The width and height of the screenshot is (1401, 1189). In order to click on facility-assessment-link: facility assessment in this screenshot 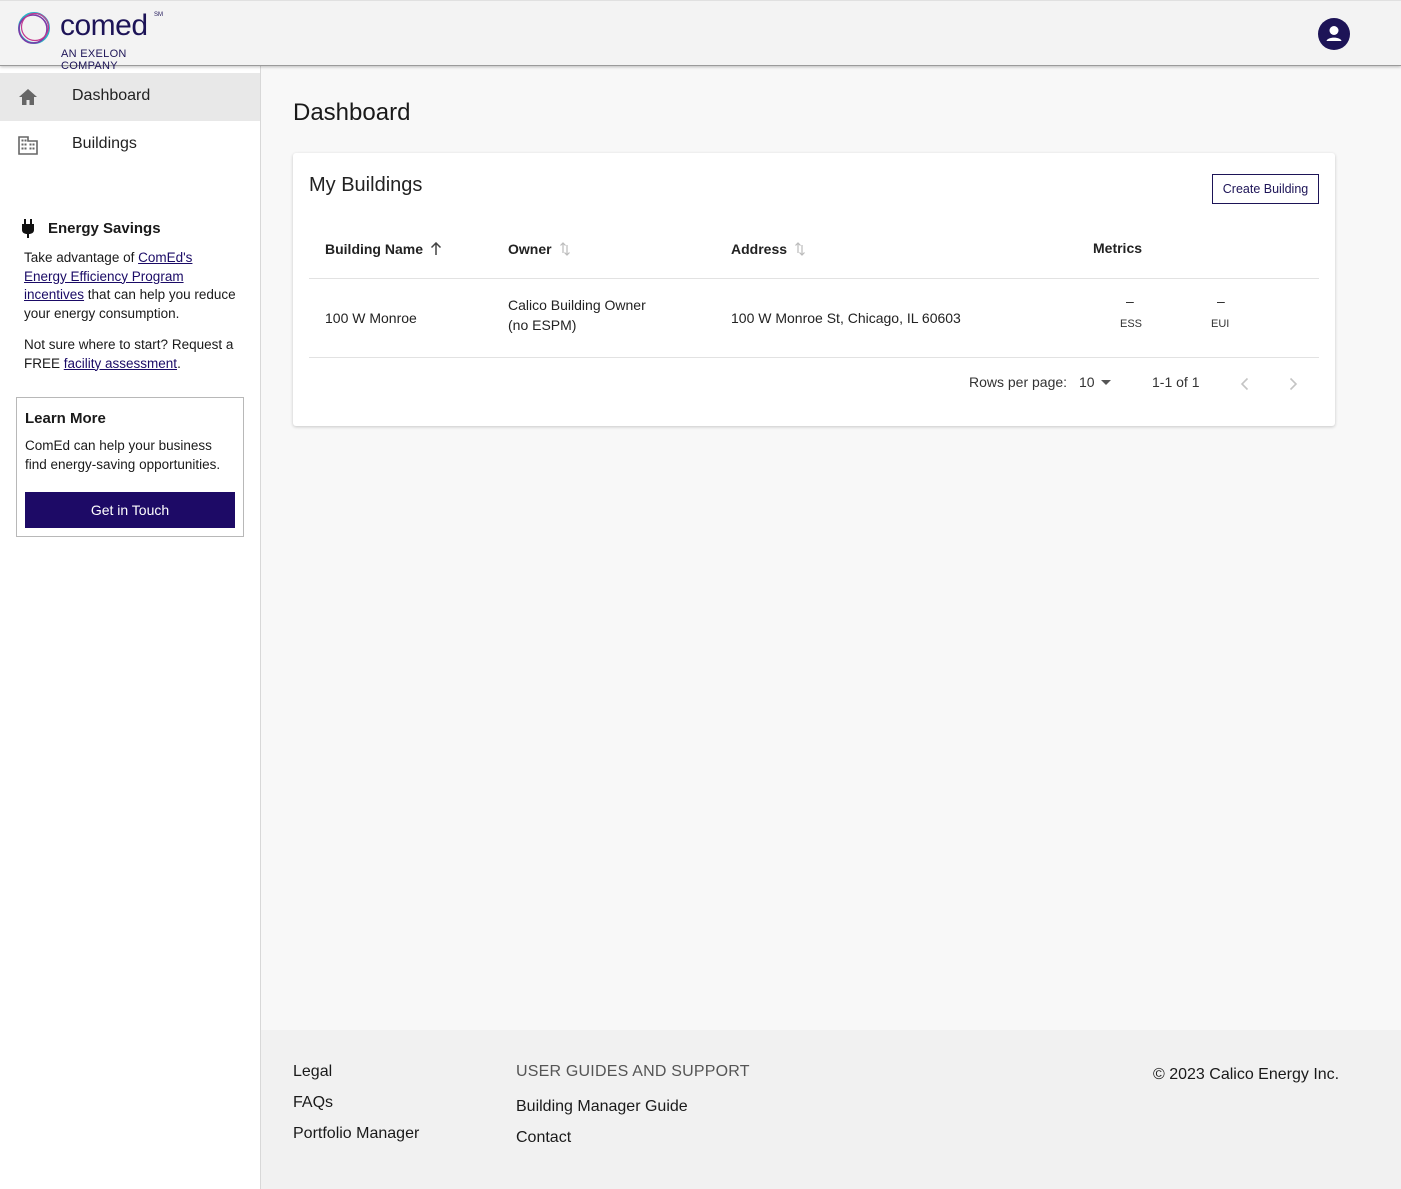, I will do `click(120, 363)`.